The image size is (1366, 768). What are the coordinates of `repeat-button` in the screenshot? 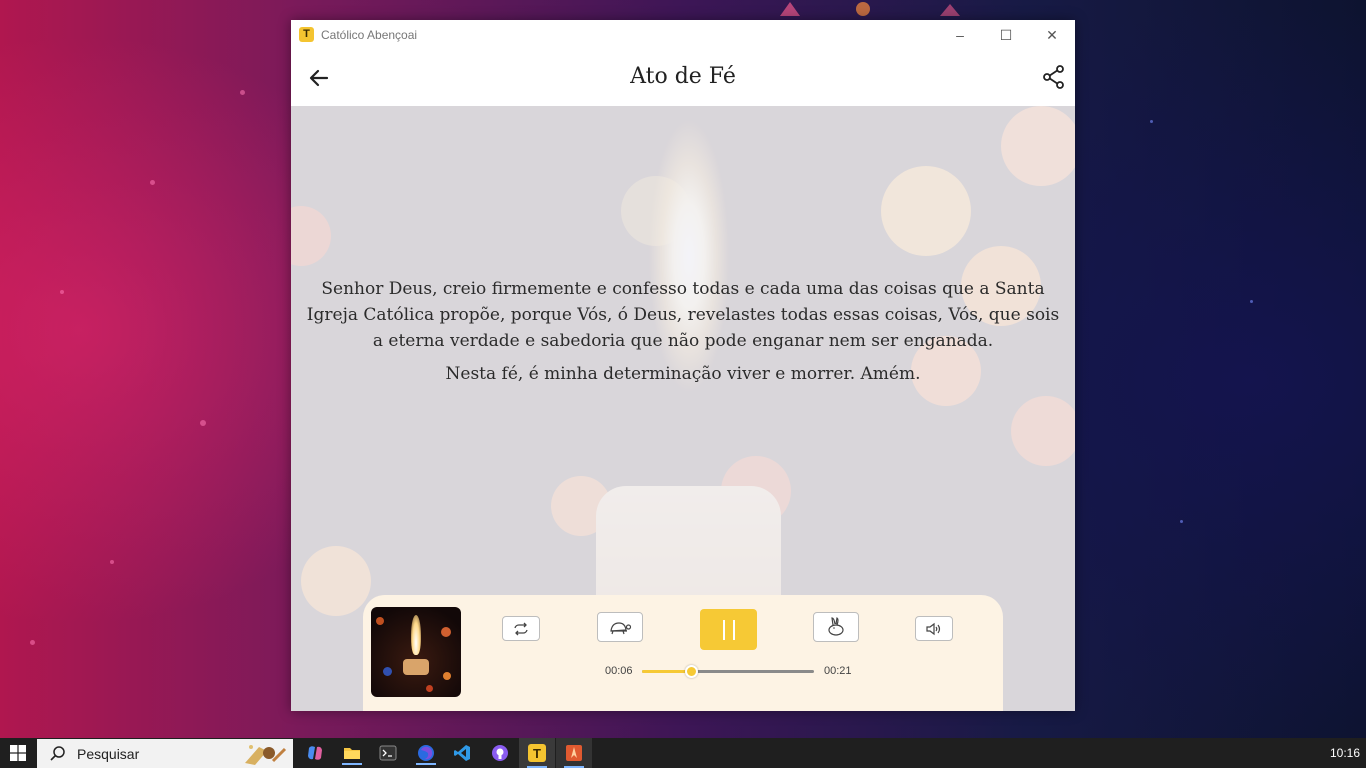 It's located at (521, 628).